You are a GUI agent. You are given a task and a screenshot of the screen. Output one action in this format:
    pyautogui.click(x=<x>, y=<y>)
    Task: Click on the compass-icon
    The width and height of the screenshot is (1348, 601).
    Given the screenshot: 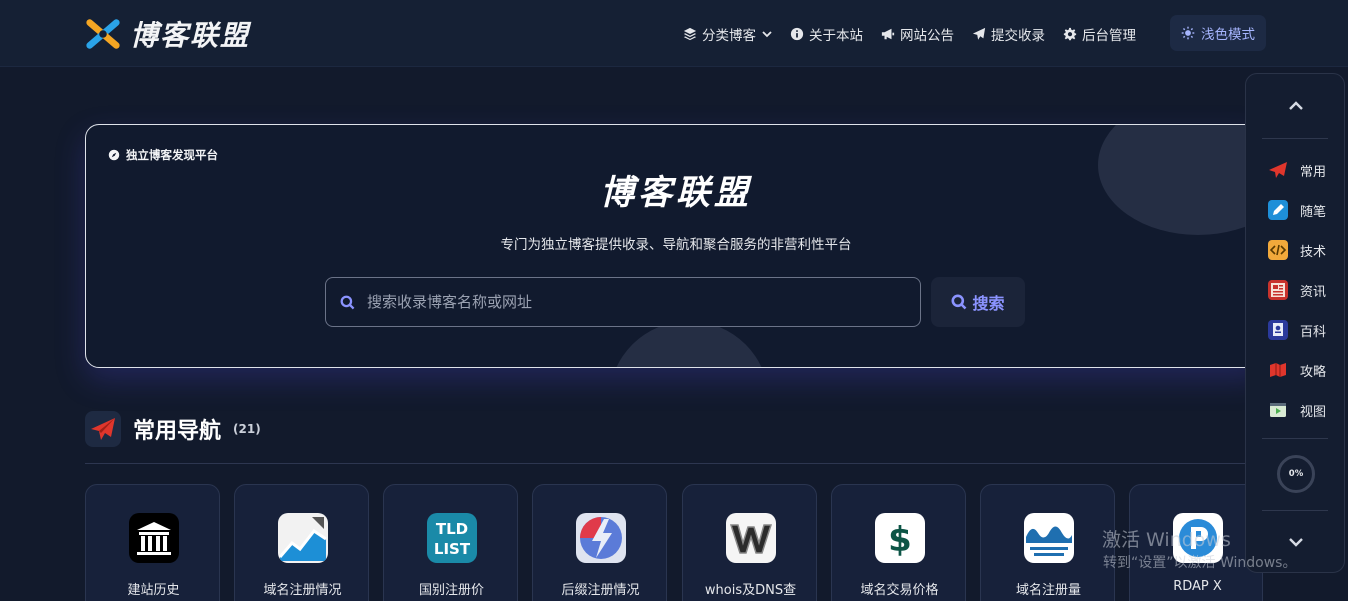 What is the action you would take?
    pyautogui.click(x=114, y=155)
    